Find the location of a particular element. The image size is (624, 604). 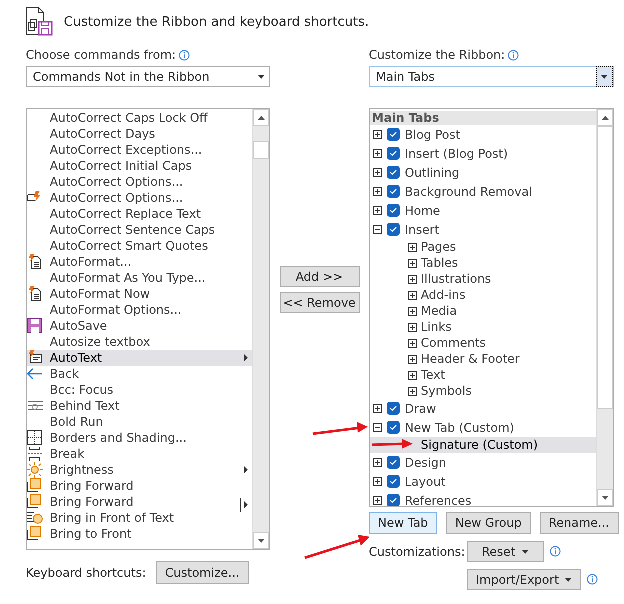

list-item: AutoCorrect Replace Text is located at coordinates (139, 214).